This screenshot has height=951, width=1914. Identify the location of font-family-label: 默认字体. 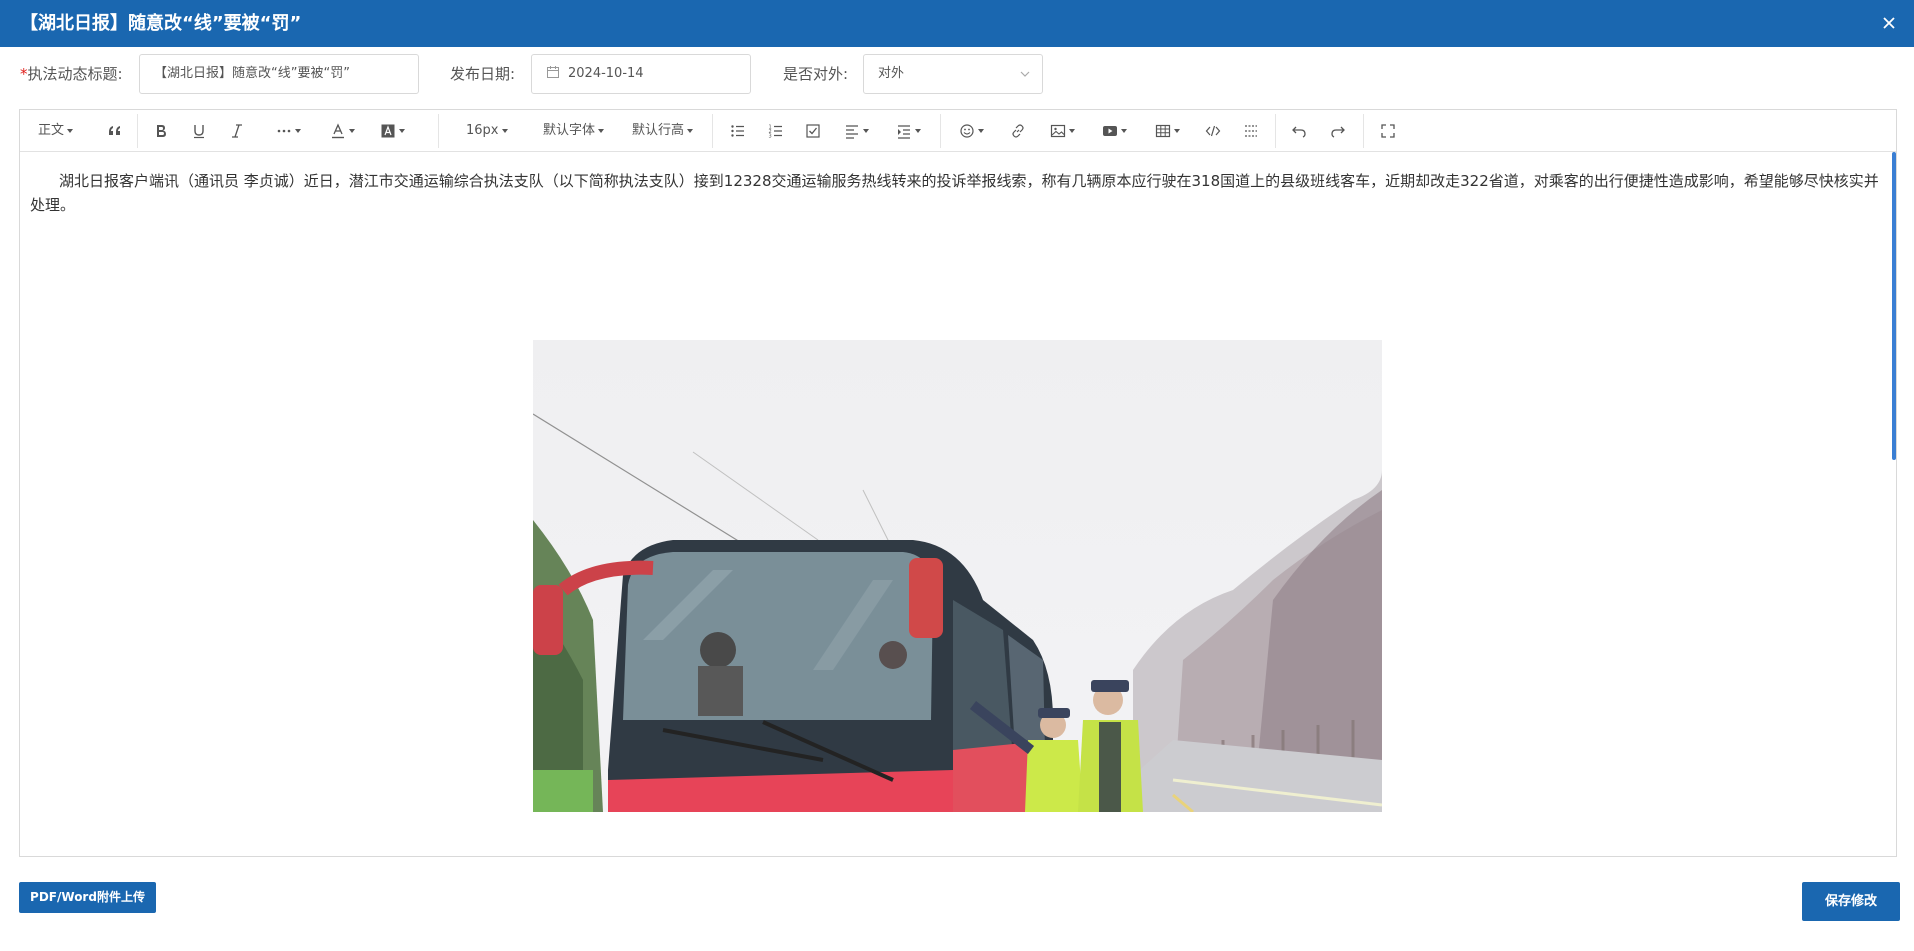
(569, 130).